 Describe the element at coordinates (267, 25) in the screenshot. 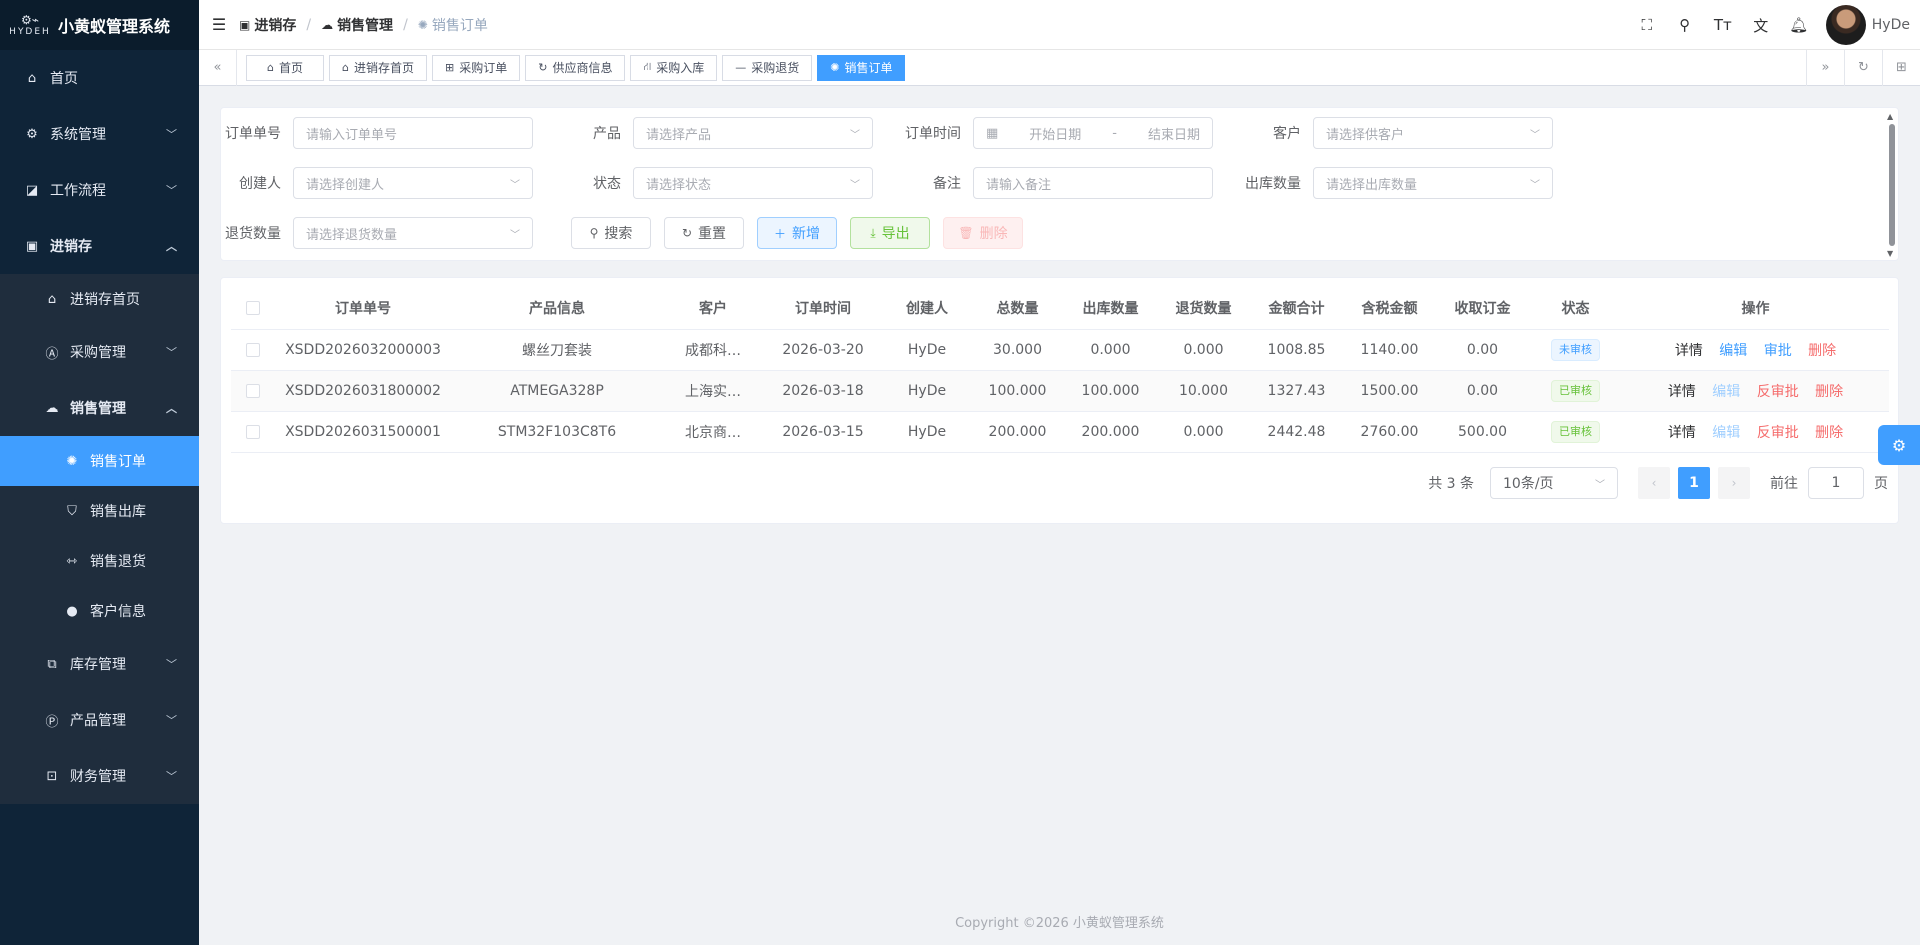

I see `breadcrumb-item: ▣ 进销存` at that location.